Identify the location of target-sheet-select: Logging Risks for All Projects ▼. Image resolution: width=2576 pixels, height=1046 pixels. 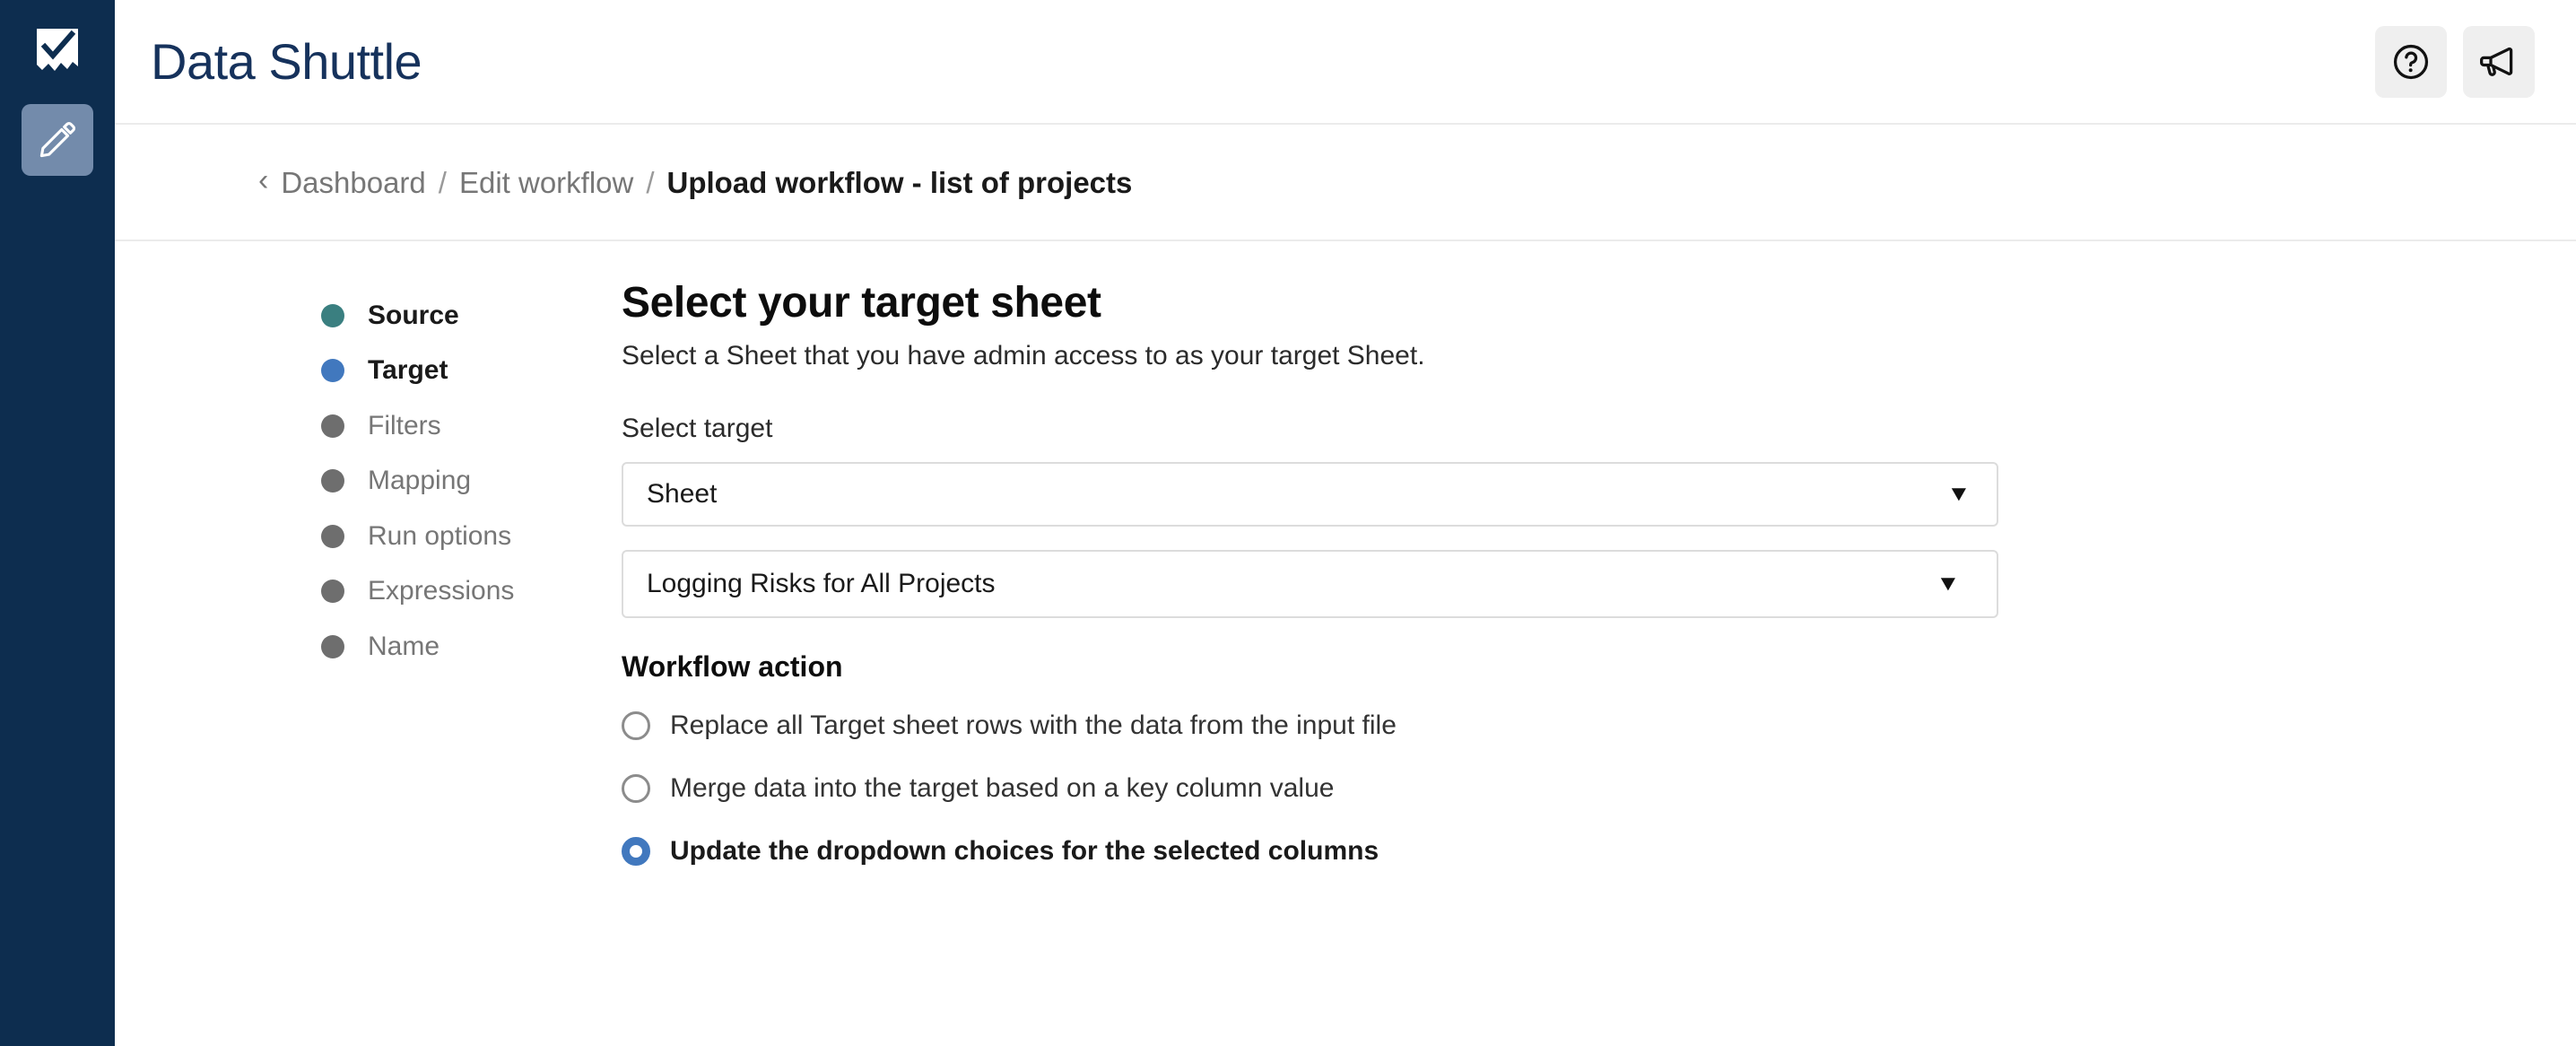
(1310, 584).